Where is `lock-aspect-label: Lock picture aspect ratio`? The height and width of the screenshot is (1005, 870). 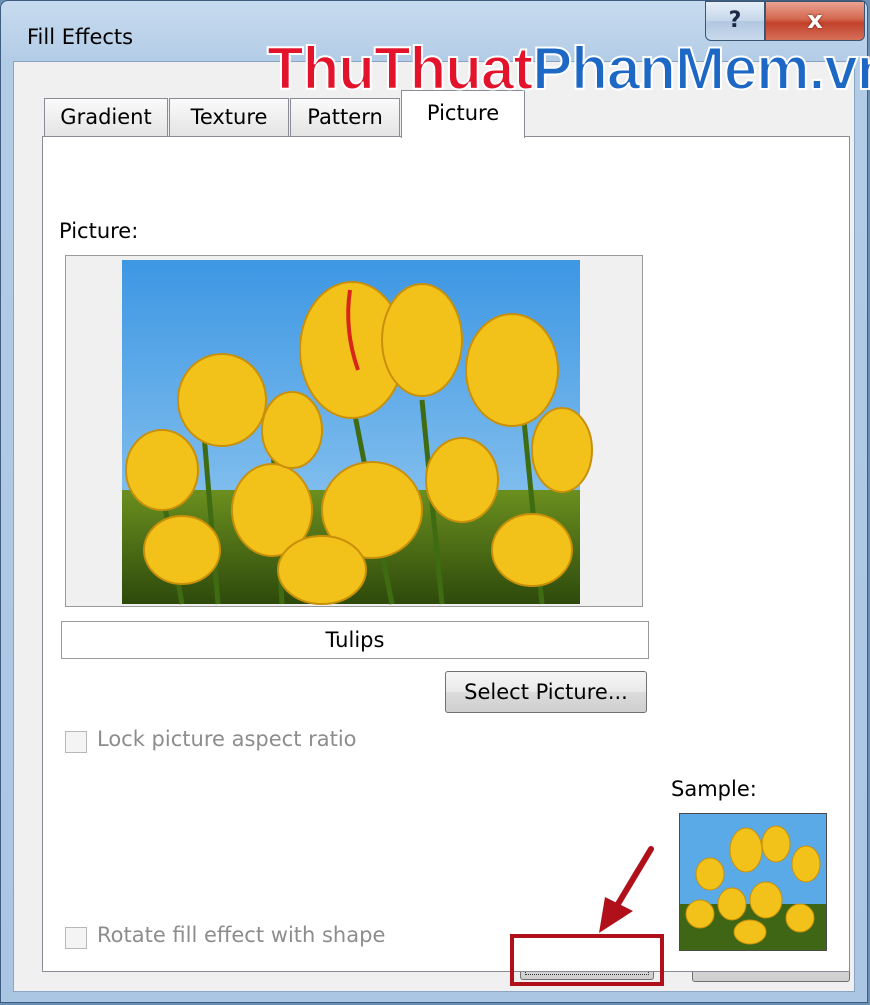 lock-aspect-label: Lock picture aspect ratio is located at coordinates (227, 739).